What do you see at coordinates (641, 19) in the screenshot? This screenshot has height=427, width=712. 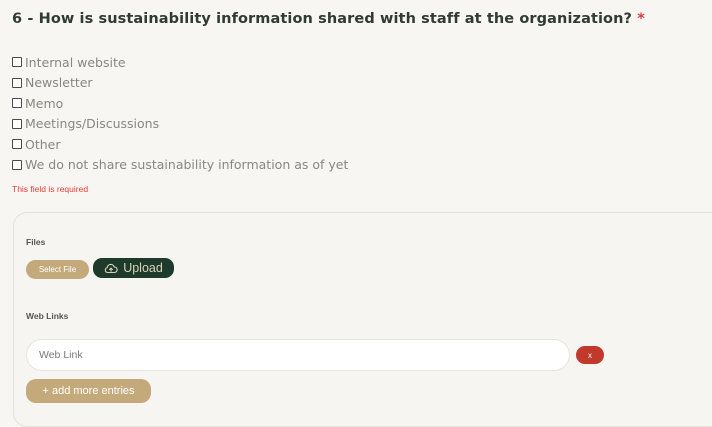 I see `required-asterisk: *` at bounding box center [641, 19].